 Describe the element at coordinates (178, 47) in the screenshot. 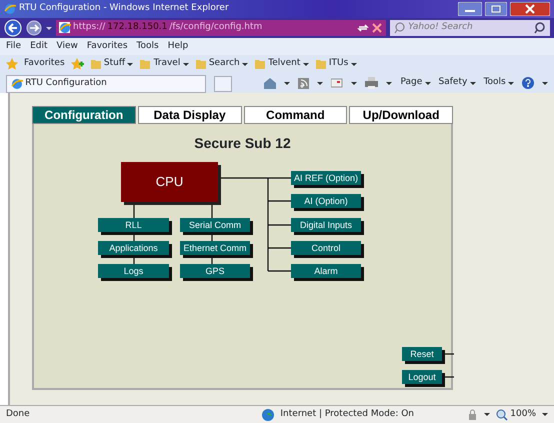

I see `menu-item: Help` at that location.